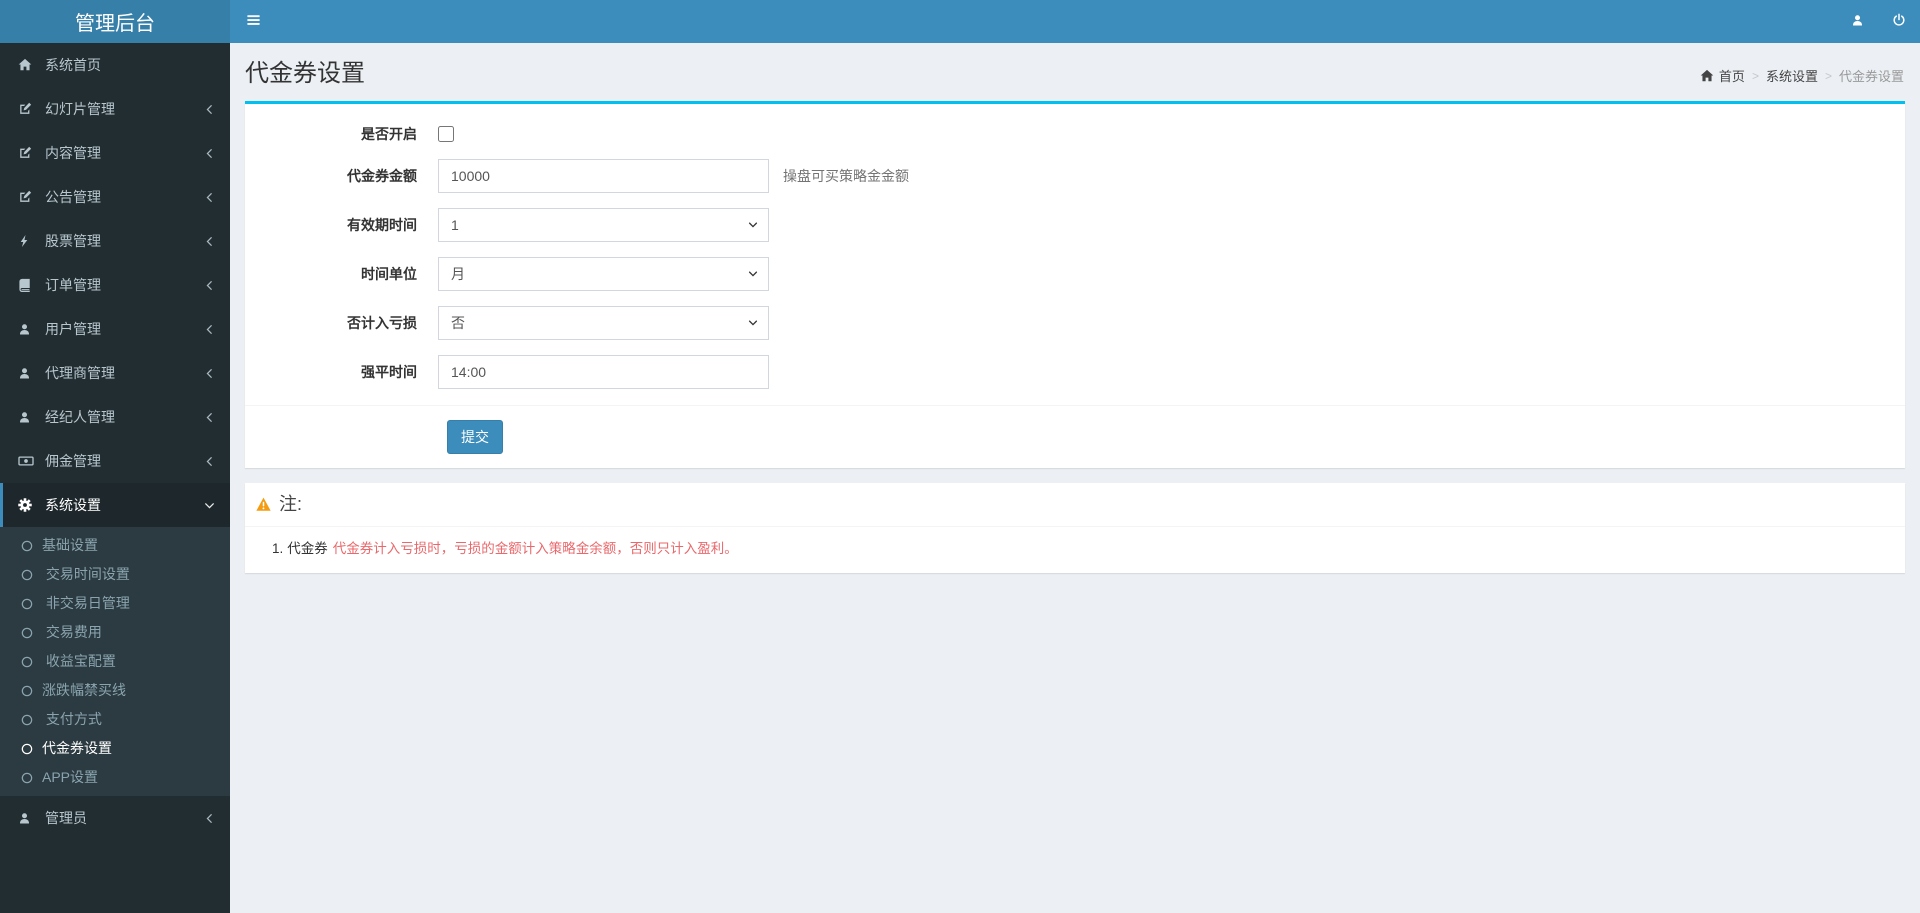 This screenshot has height=913, width=1920. Describe the element at coordinates (603, 176) in the screenshot. I see `voucher-amount-input` at that location.